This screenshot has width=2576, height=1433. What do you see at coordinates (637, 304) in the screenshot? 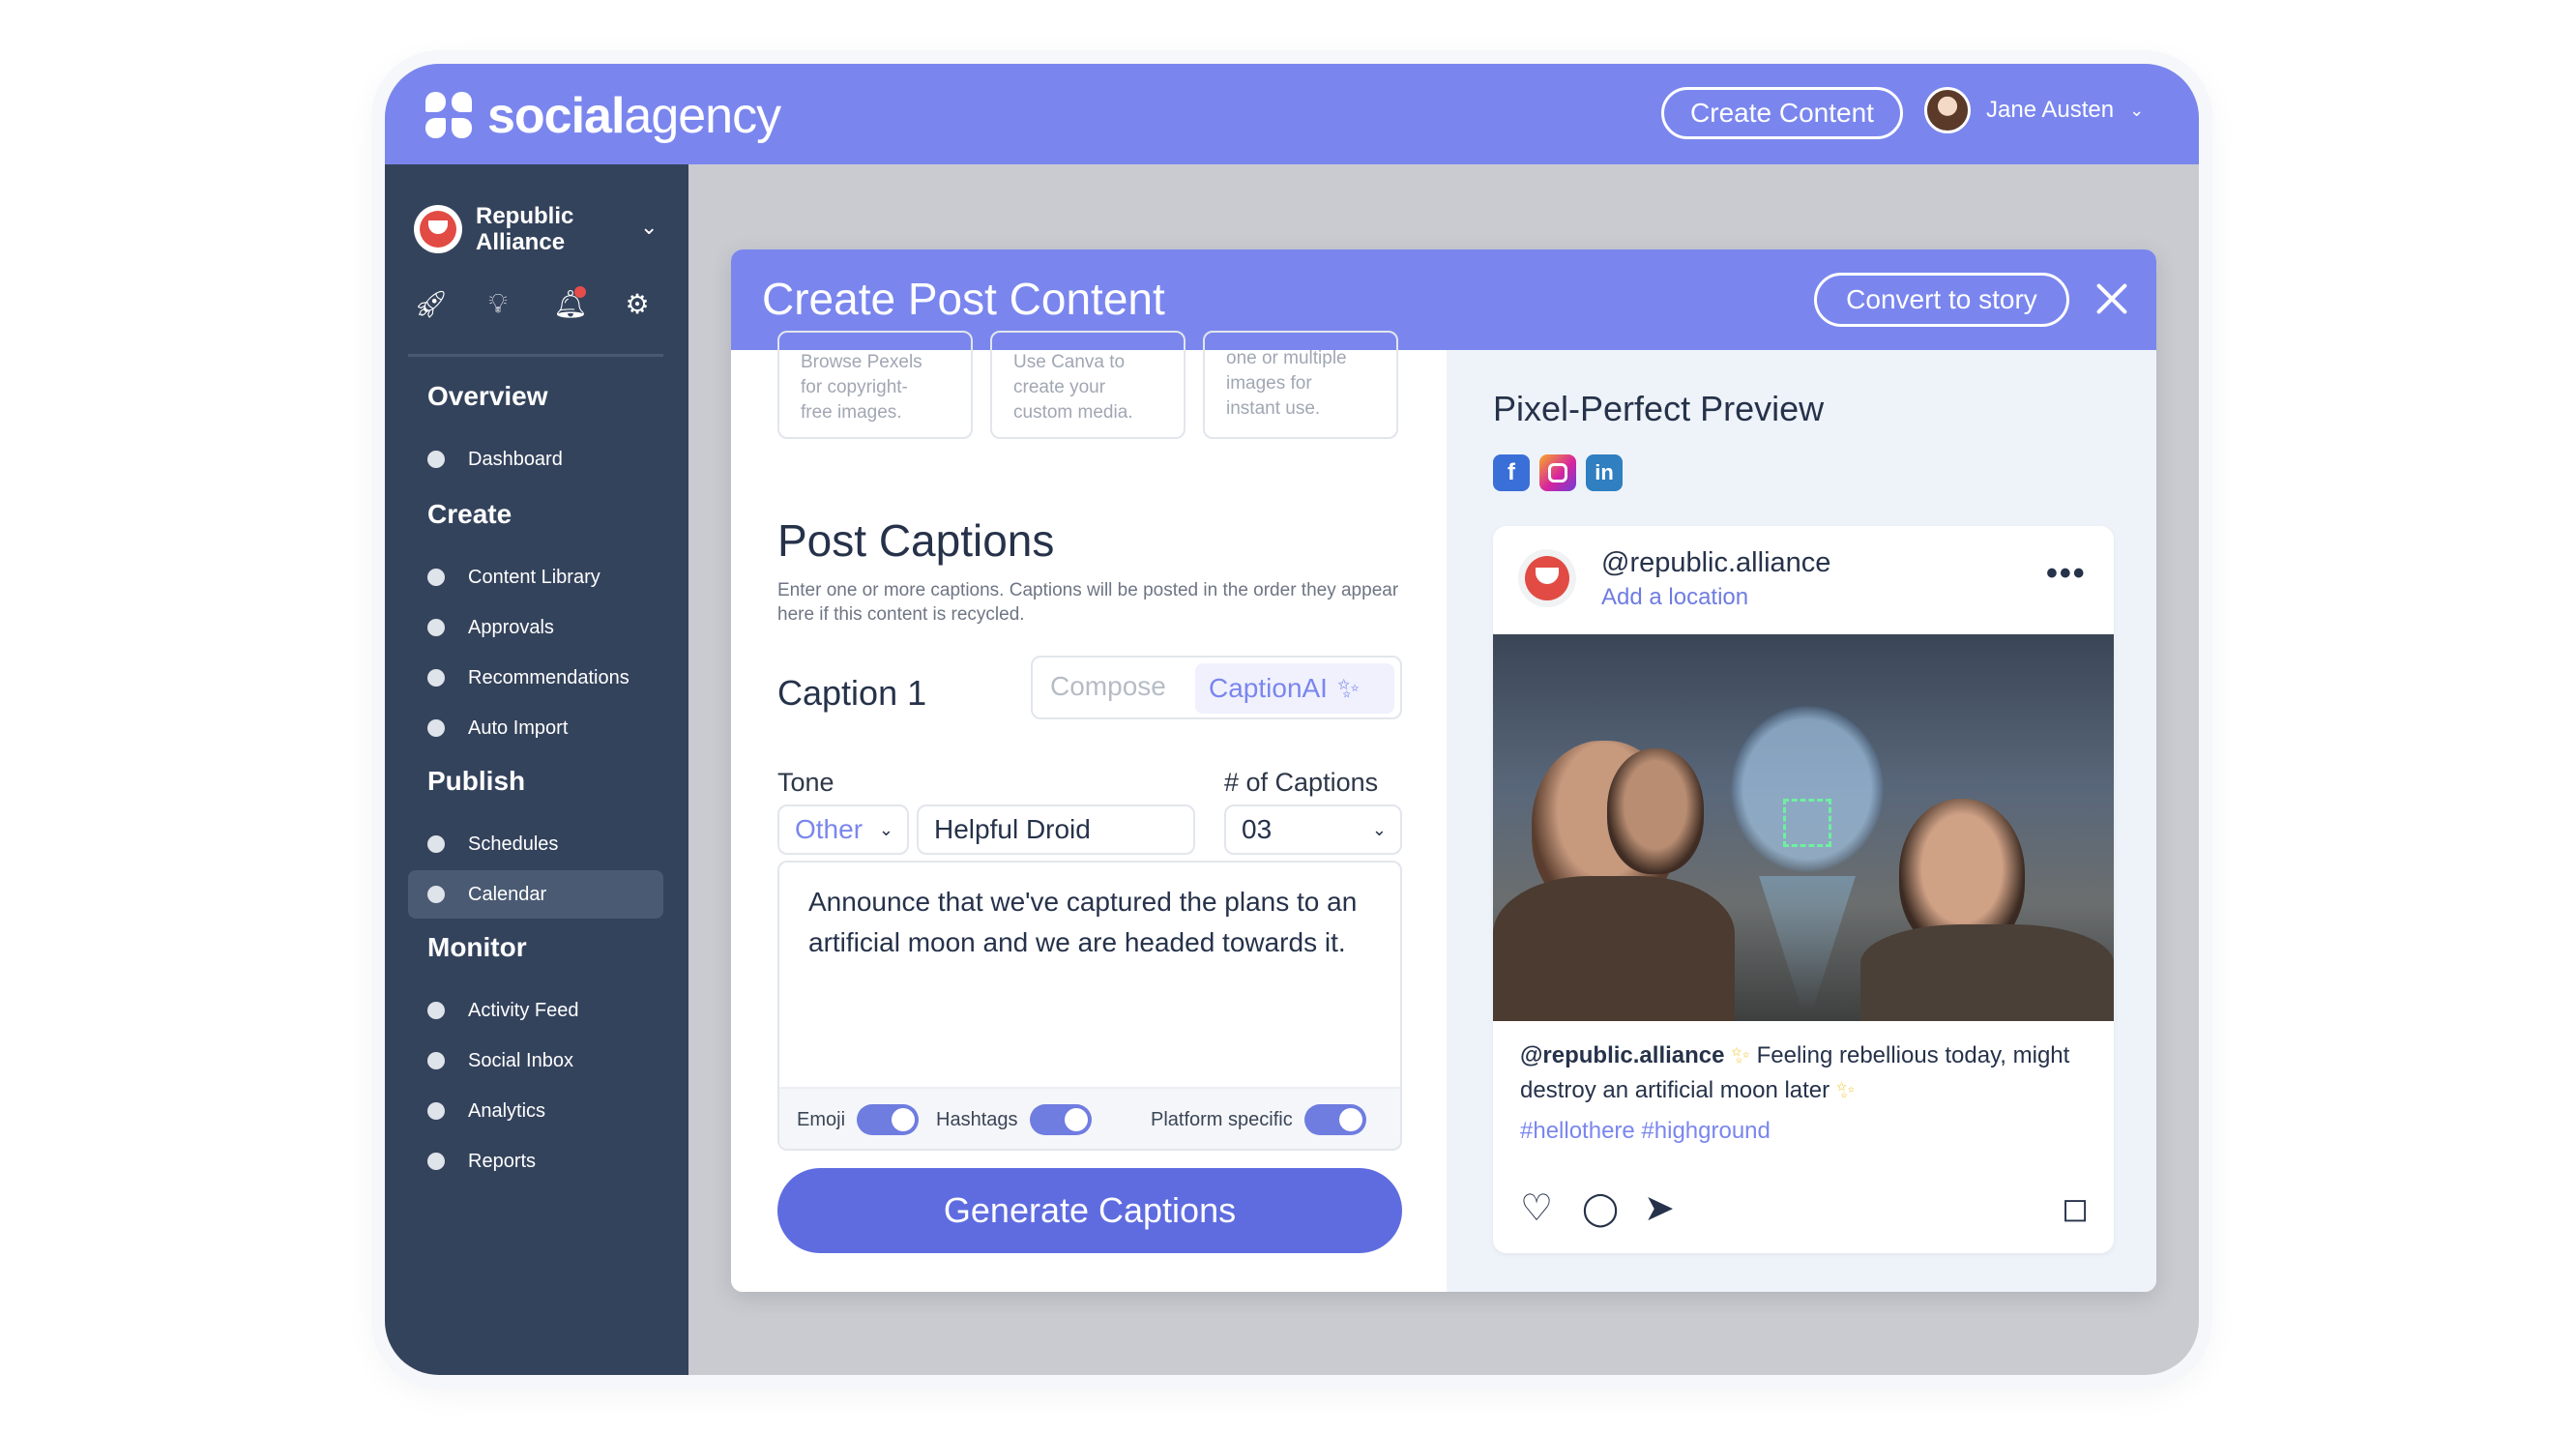
I see `gear-icon: ⚙` at bounding box center [637, 304].